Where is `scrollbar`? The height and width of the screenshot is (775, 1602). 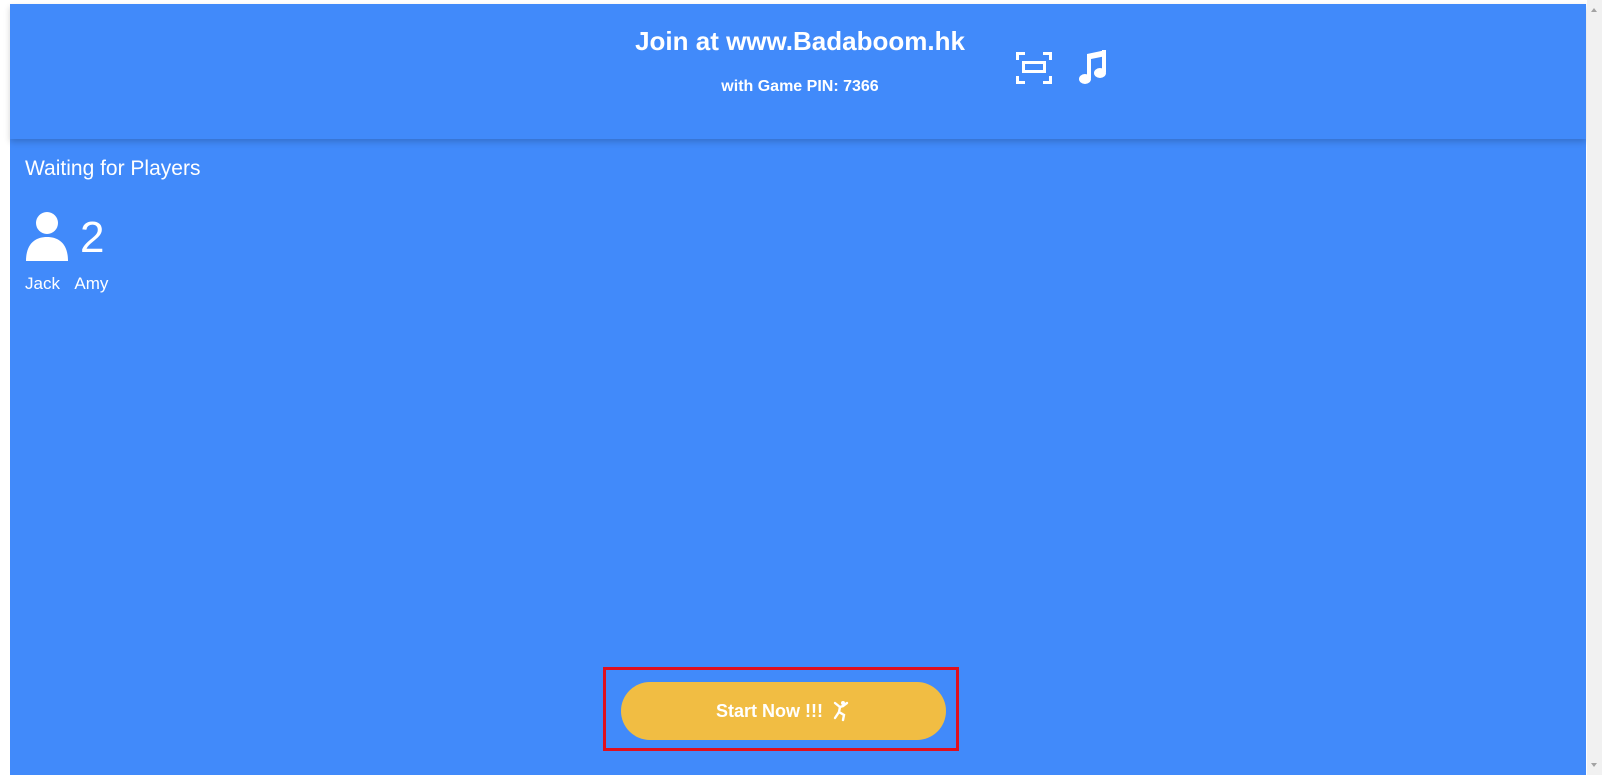 scrollbar is located at coordinates (1594, 387).